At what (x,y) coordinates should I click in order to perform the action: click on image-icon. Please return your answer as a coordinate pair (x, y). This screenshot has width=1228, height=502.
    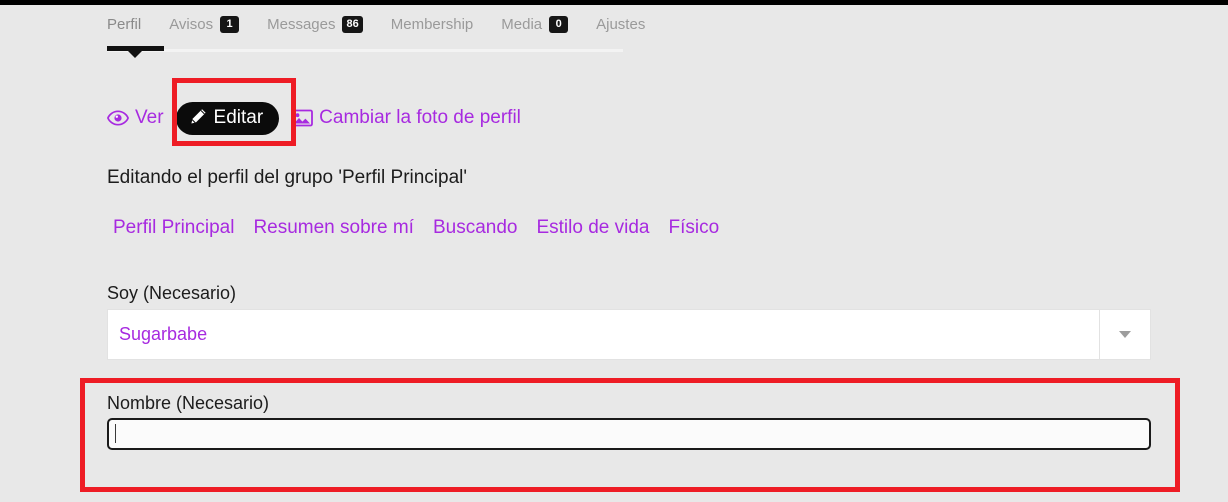
    Looking at the image, I should click on (302, 118).